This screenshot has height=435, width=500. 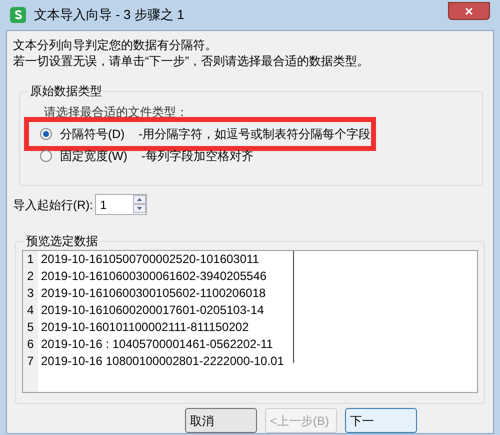 I want to click on group-title: 预览选定数据, so click(x=62, y=241).